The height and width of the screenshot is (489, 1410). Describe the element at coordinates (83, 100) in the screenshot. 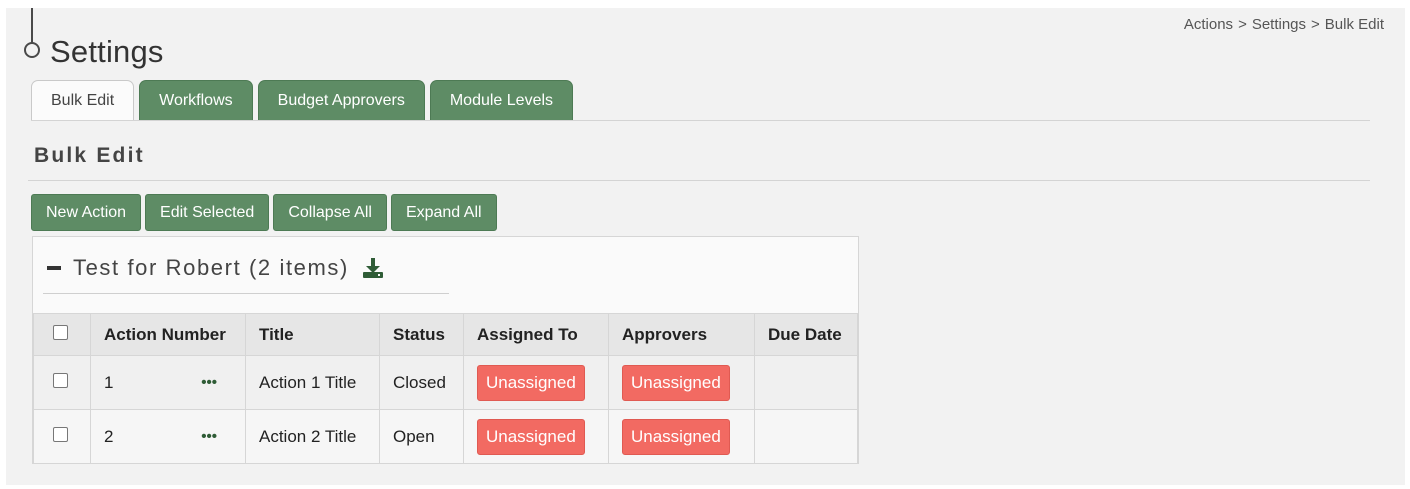

I see `tab-bulk-edit: Bulk Edit` at that location.